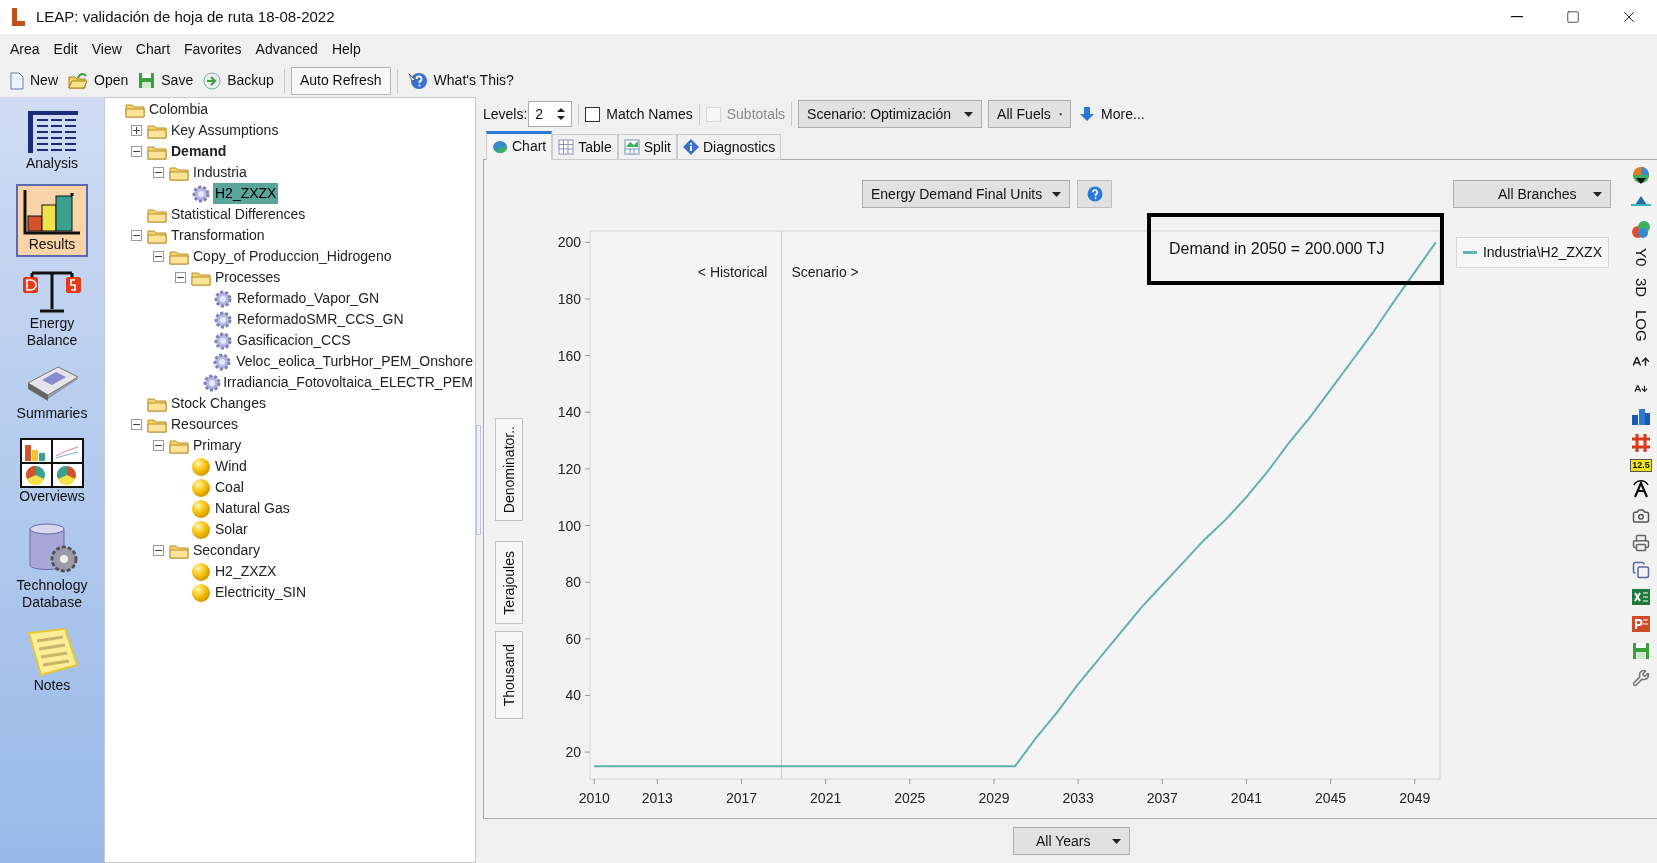 This screenshot has width=1657, height=863. I want to click on menu-item: Chart, so click(153, 49).